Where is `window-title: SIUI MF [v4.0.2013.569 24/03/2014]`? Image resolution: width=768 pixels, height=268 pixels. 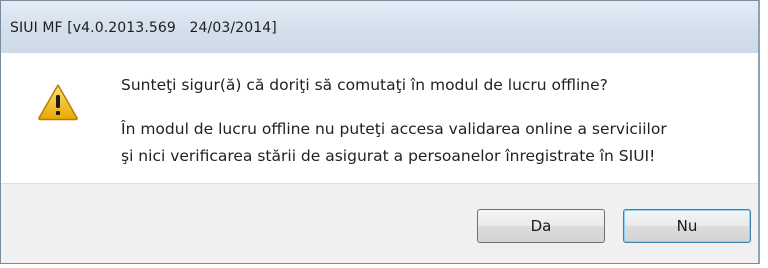 window-title: SIUI MF [v4.0.2013.569 24/03/2014] is located at coordinates (143, 28).